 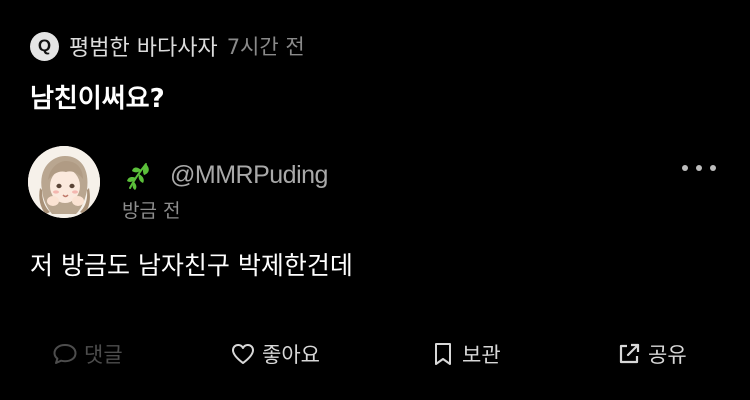 What do you see at coordinates (44, 46) in the screenshot?
I see `question-badge: Q` at bounding box center [44, 46].